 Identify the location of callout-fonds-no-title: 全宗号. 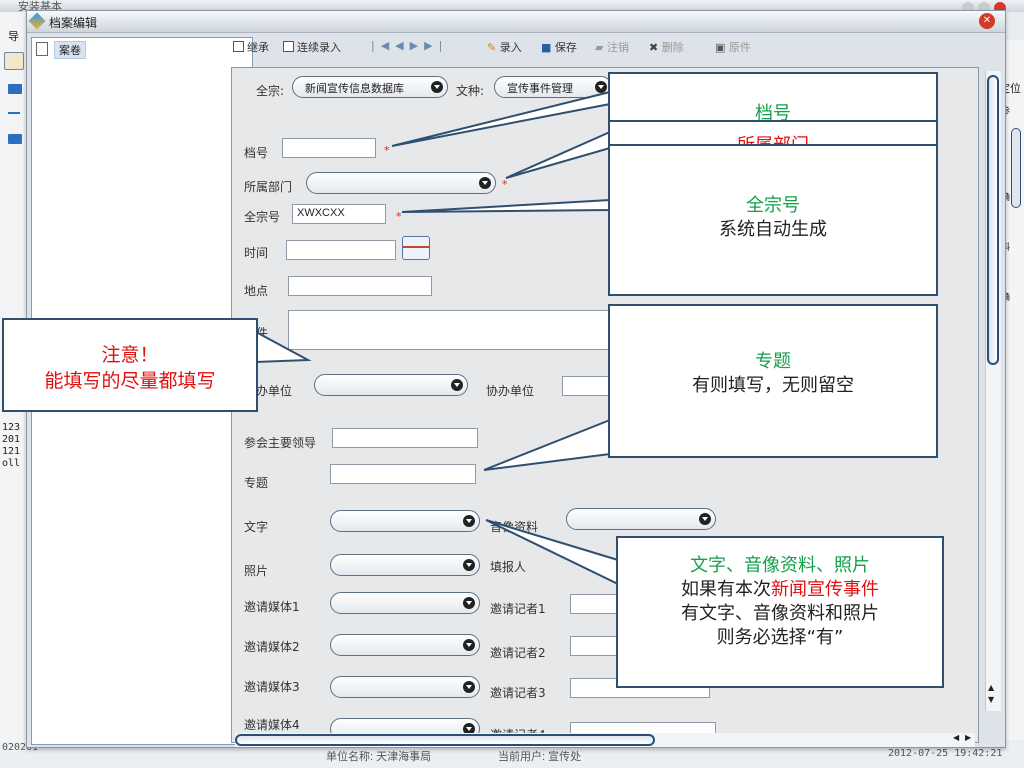
(773, 205).